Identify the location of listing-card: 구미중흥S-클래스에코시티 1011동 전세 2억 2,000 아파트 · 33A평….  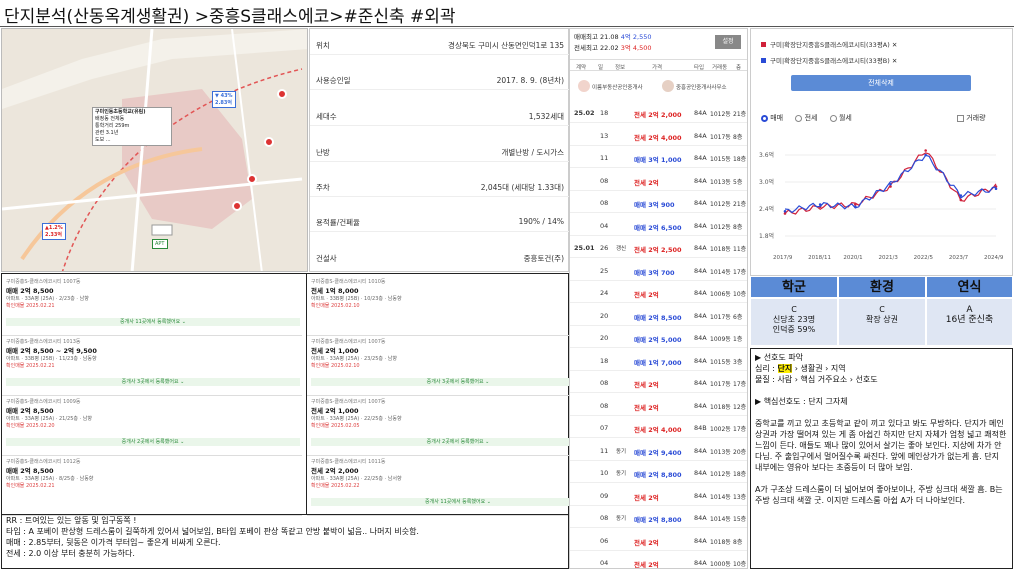
(457, 487).